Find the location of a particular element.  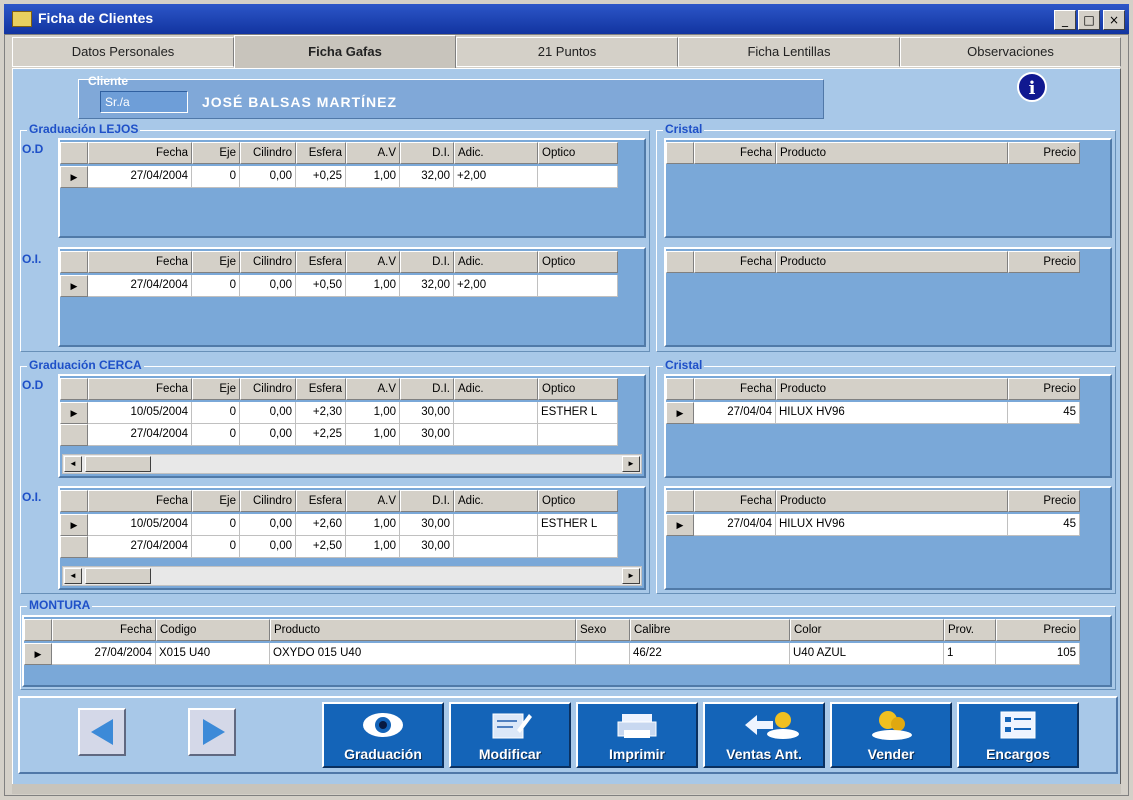

cristal-lejos-oi-grid: Fecha Producto Precio is located at coordinates (888, 297).